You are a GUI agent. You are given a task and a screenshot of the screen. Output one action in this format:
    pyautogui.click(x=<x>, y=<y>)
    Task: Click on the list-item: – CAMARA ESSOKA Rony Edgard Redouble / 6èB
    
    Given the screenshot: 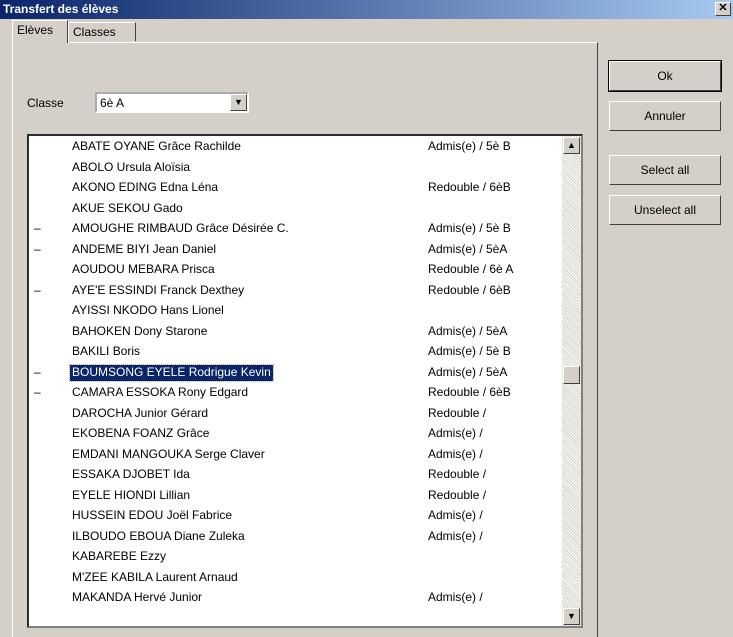 What is the action you would take?
    pyautogui.click(x=289, y=392)
    